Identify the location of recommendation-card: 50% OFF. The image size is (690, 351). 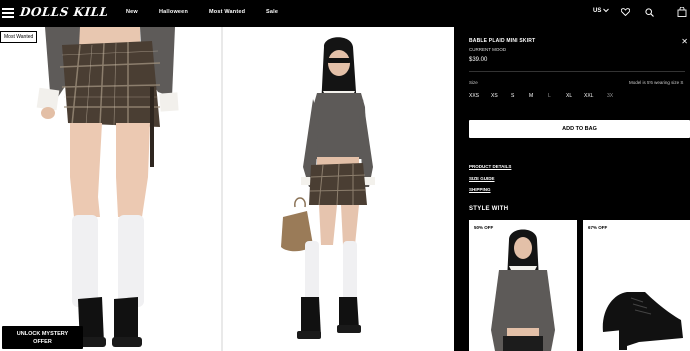
(523, 285).